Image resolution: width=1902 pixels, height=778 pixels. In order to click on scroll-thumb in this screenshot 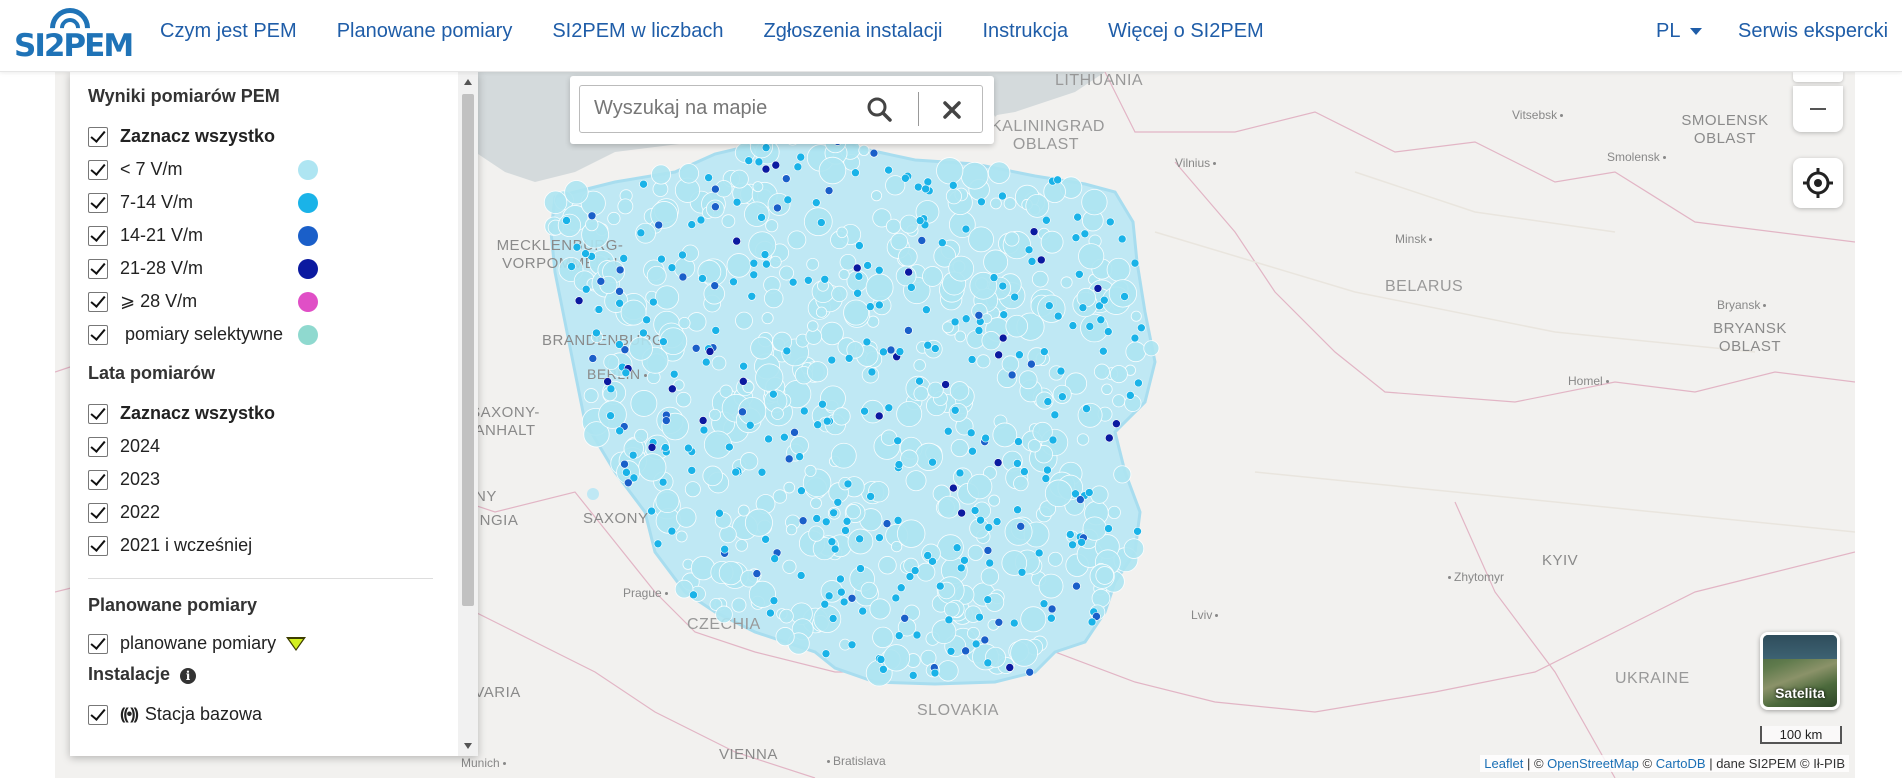, I will do `click(468, 350)`.